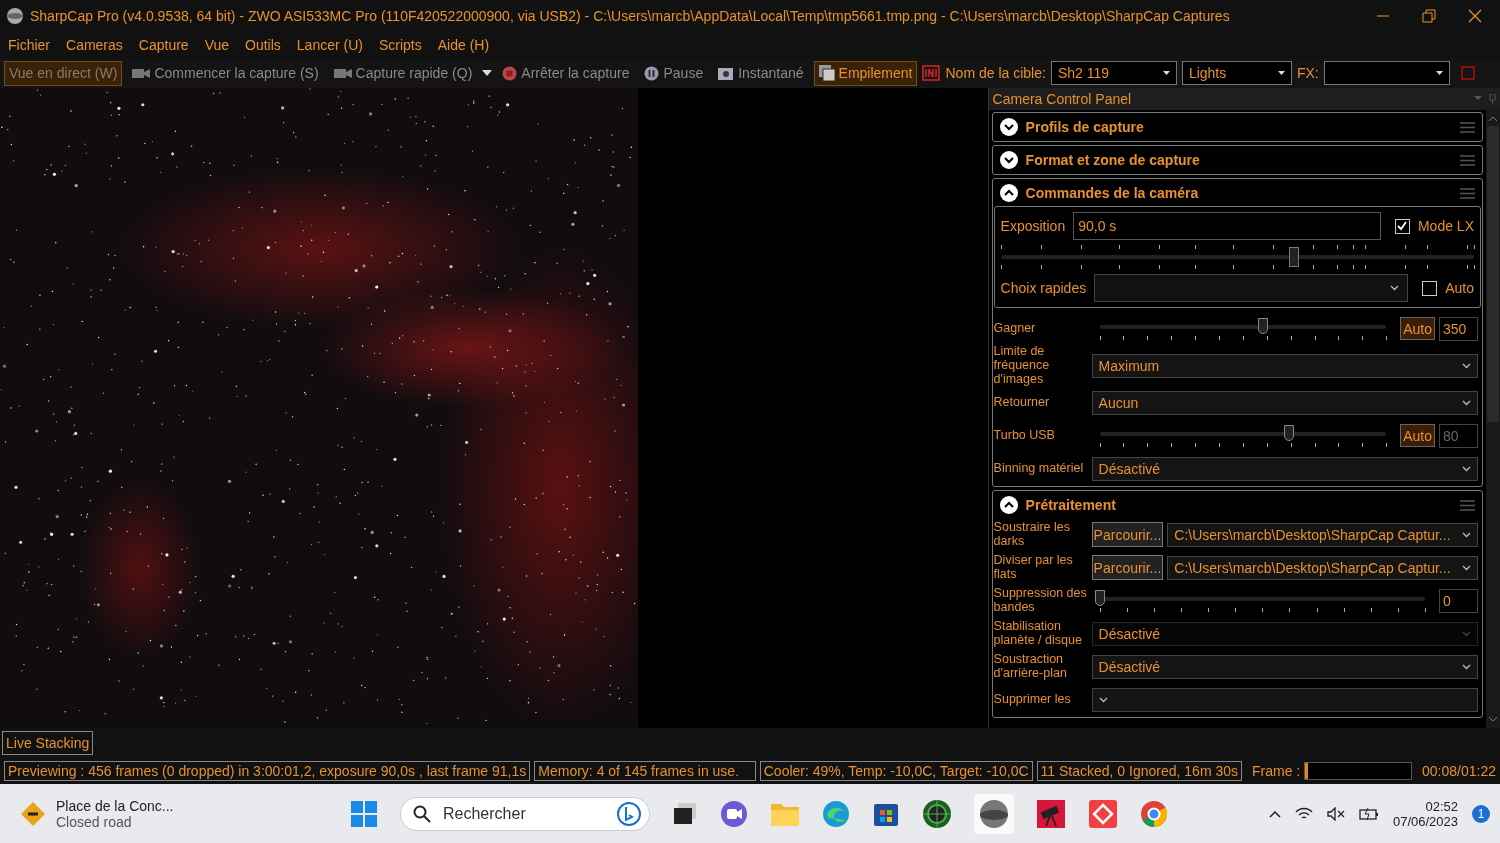 This screenshot has height=843, width=1500. What do you see at coordinates (29, 45) in the screenshot?
I see `menu-item: Fichier` at bounding box center [29, 45].